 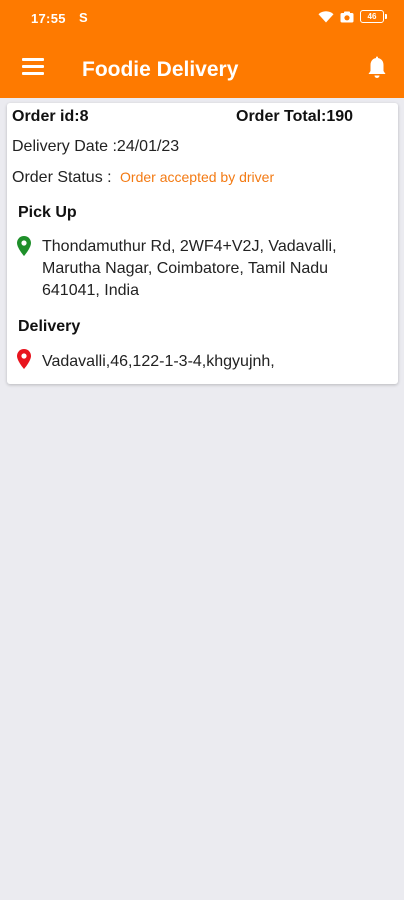 I want to click on order-status-value: Order accepted by driver, so click(x=197, y=177).